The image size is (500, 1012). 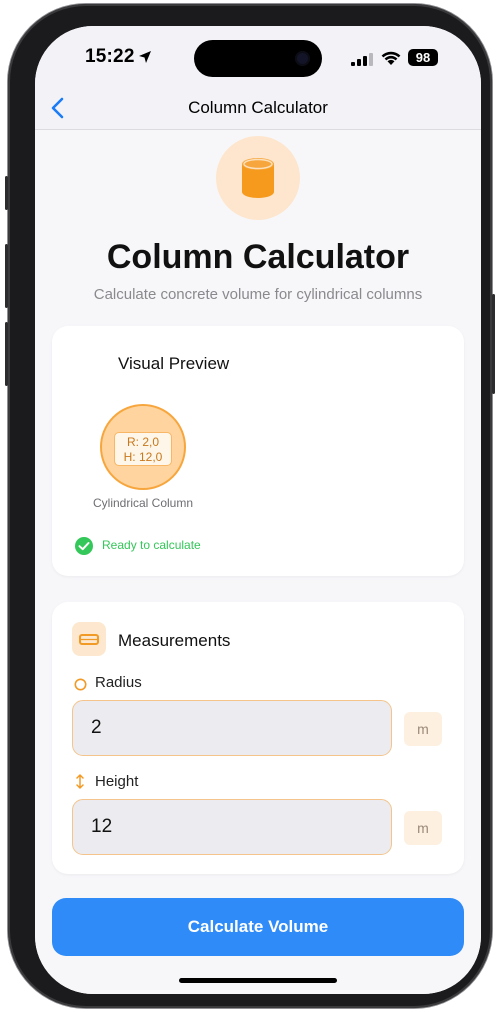 What do you see at coordinates (258, 257) in the screenshot?
I see `page-title: Column Calculator` at bounding box center [258, 257].